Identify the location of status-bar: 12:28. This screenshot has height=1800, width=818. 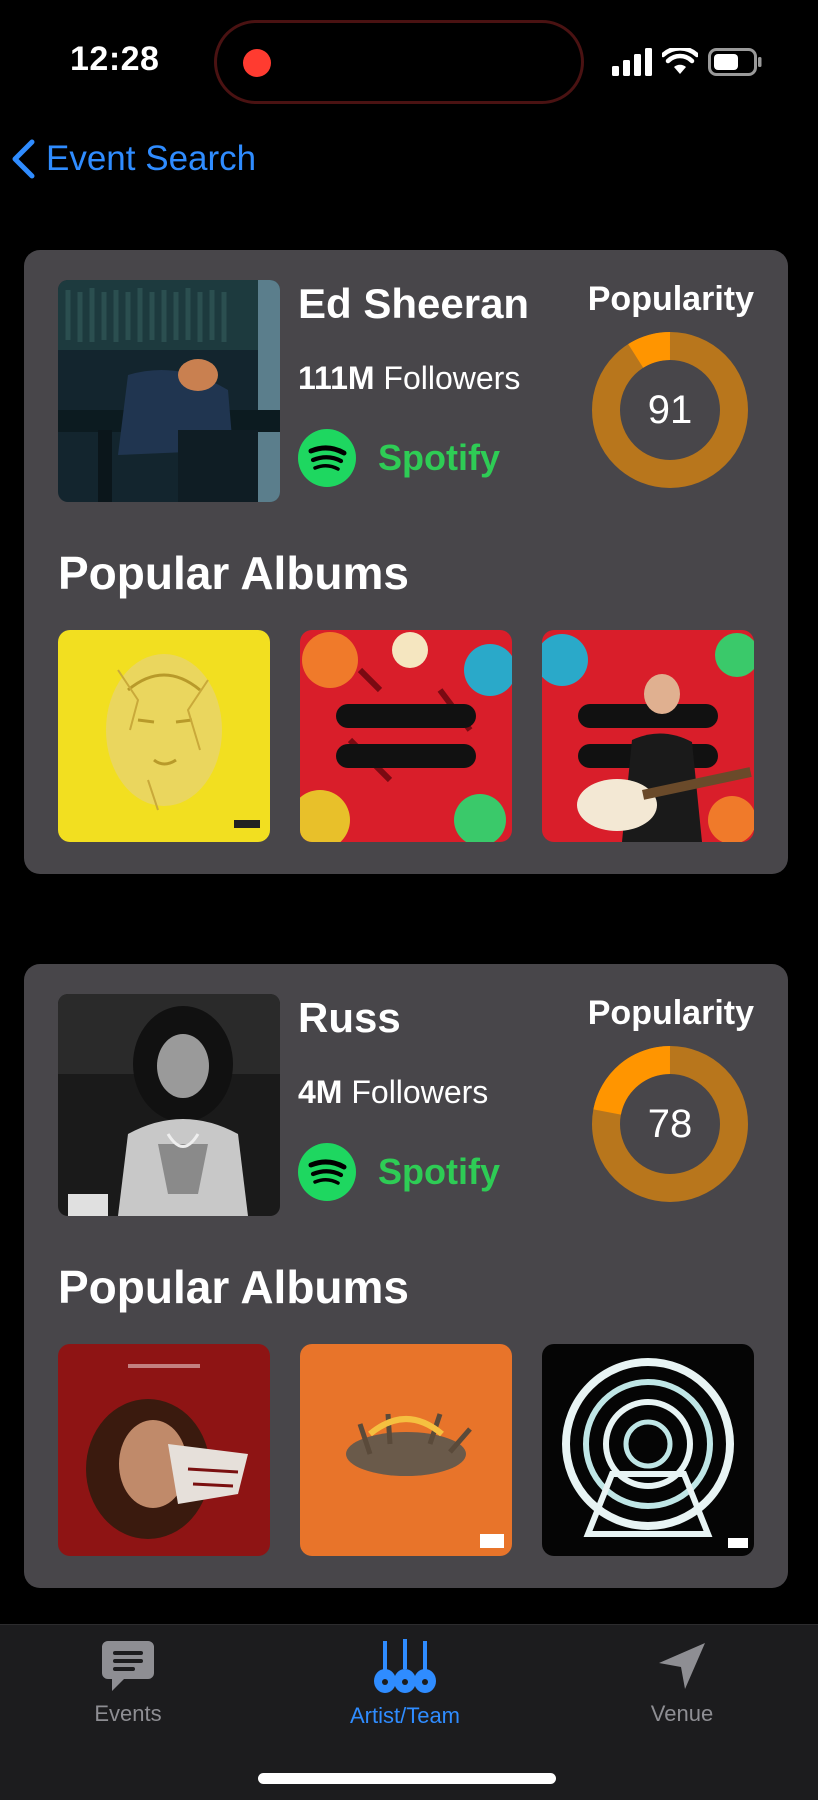
(409, 60).